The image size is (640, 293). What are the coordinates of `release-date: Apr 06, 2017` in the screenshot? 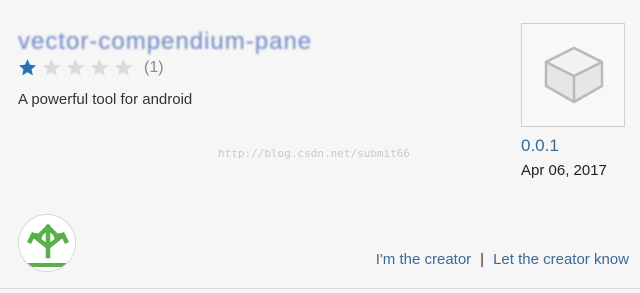 It's located at (564, 170).